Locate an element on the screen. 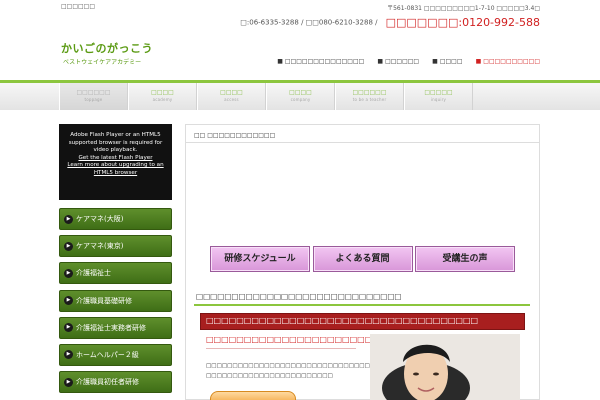 This screenshot has height=400, width=600. portrait-illustration is located at coordinates (445, 367).